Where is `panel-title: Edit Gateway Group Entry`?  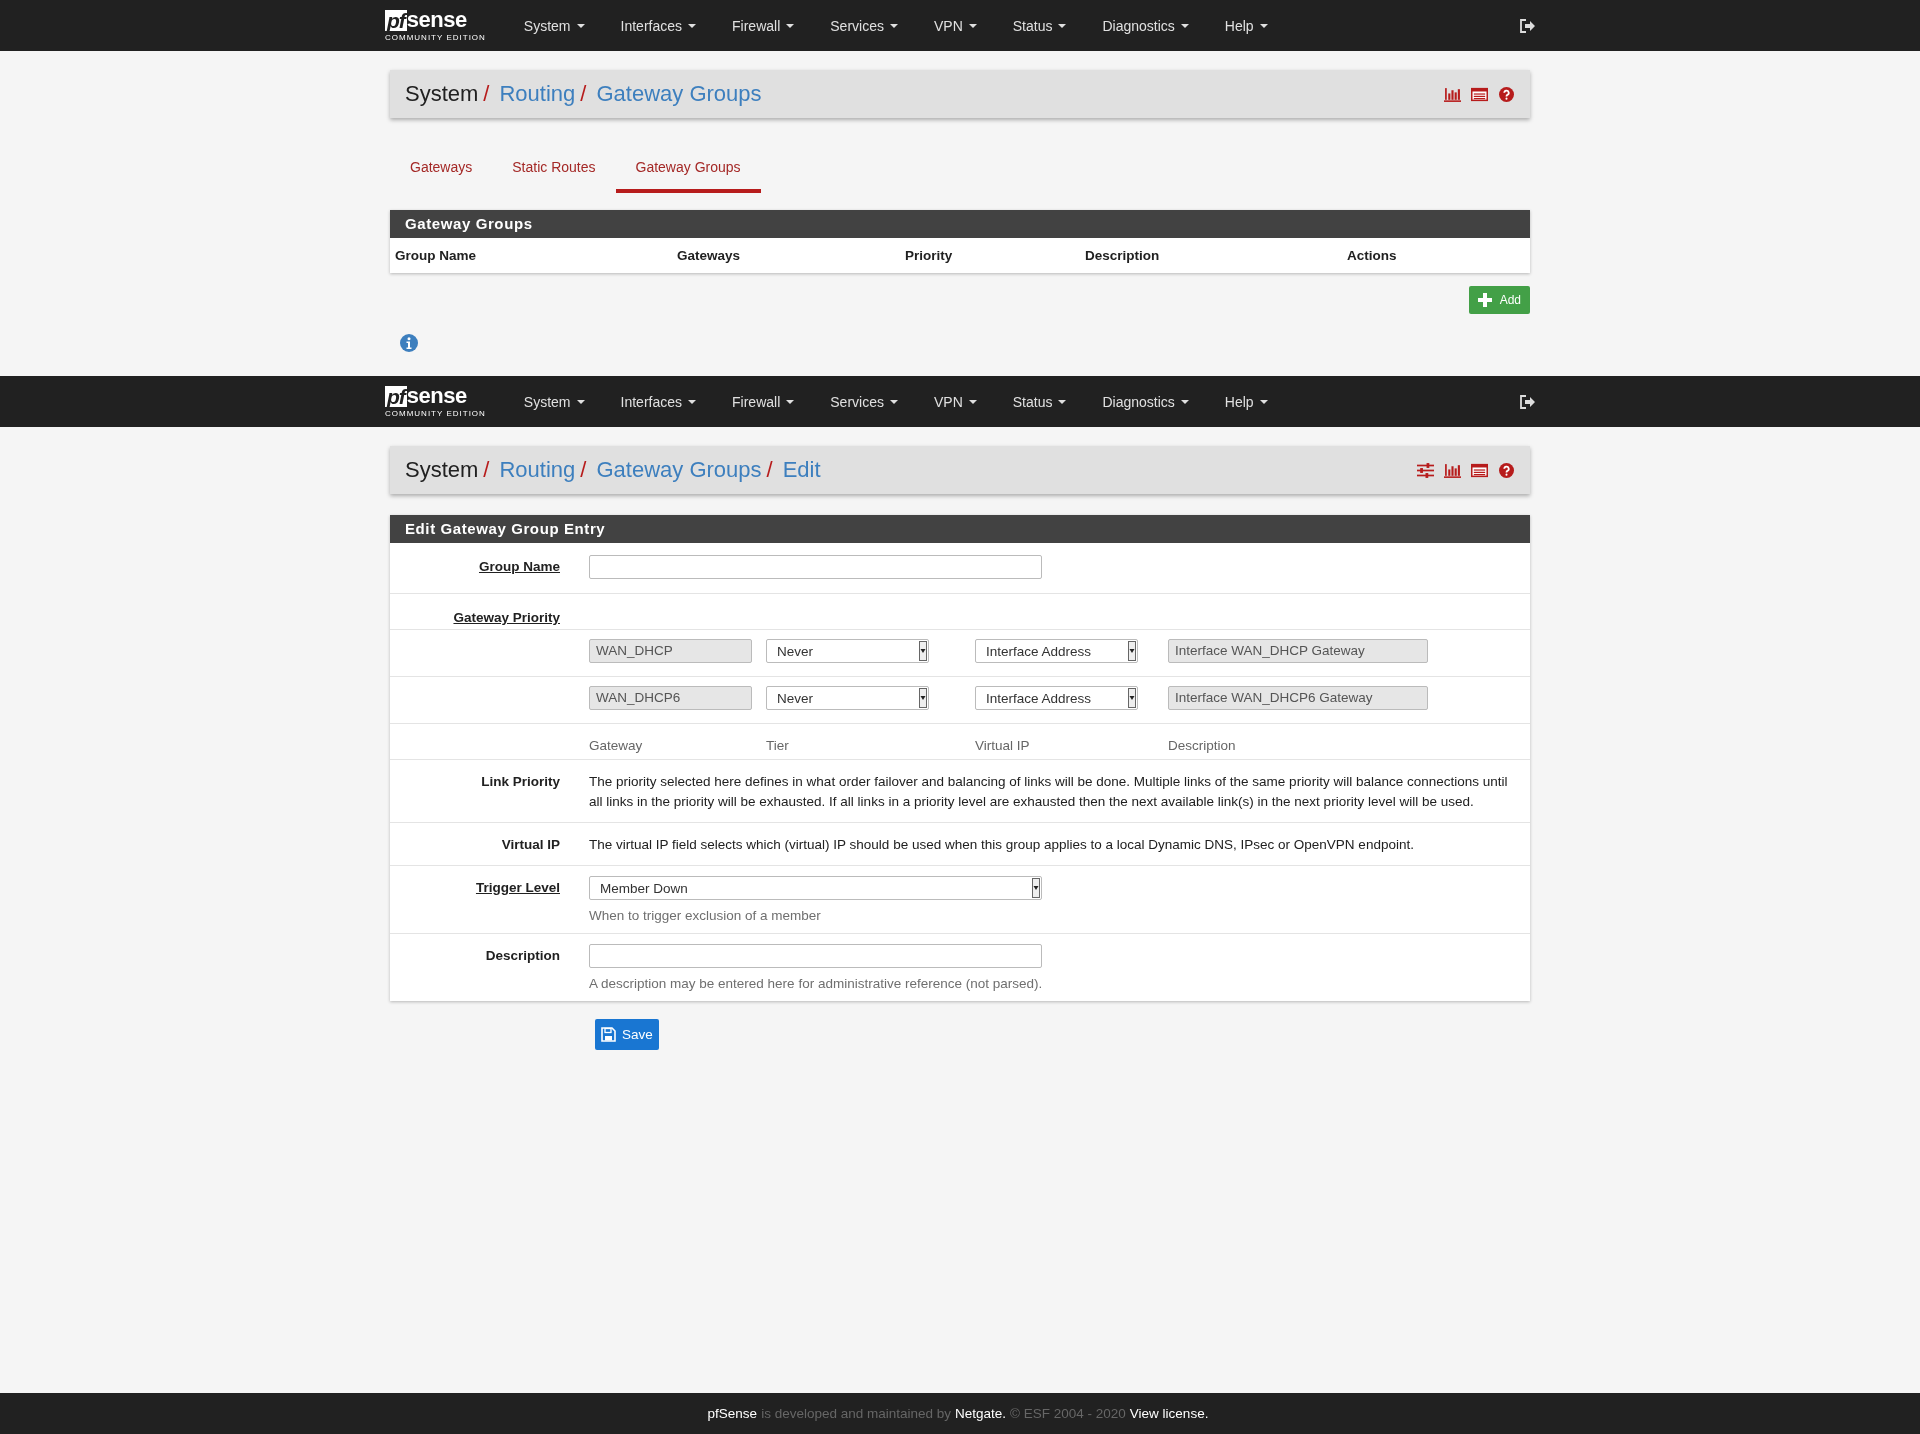 panel-title: Edit Gateway Group Entry is located at coordinates (960, 529).